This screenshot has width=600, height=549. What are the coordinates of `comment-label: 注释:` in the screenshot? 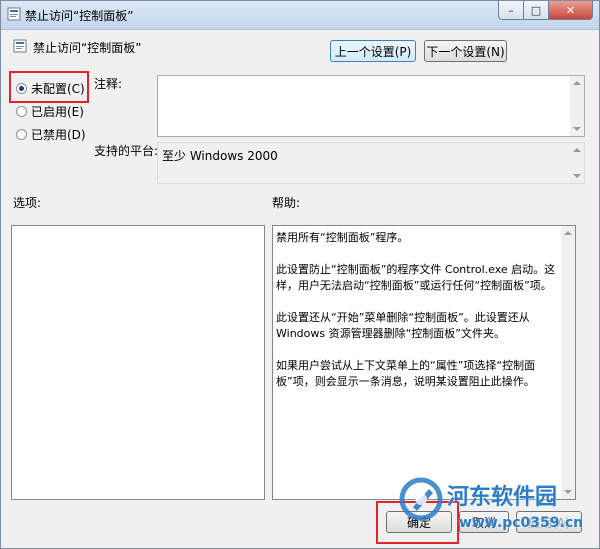 It's located at (108, 84).